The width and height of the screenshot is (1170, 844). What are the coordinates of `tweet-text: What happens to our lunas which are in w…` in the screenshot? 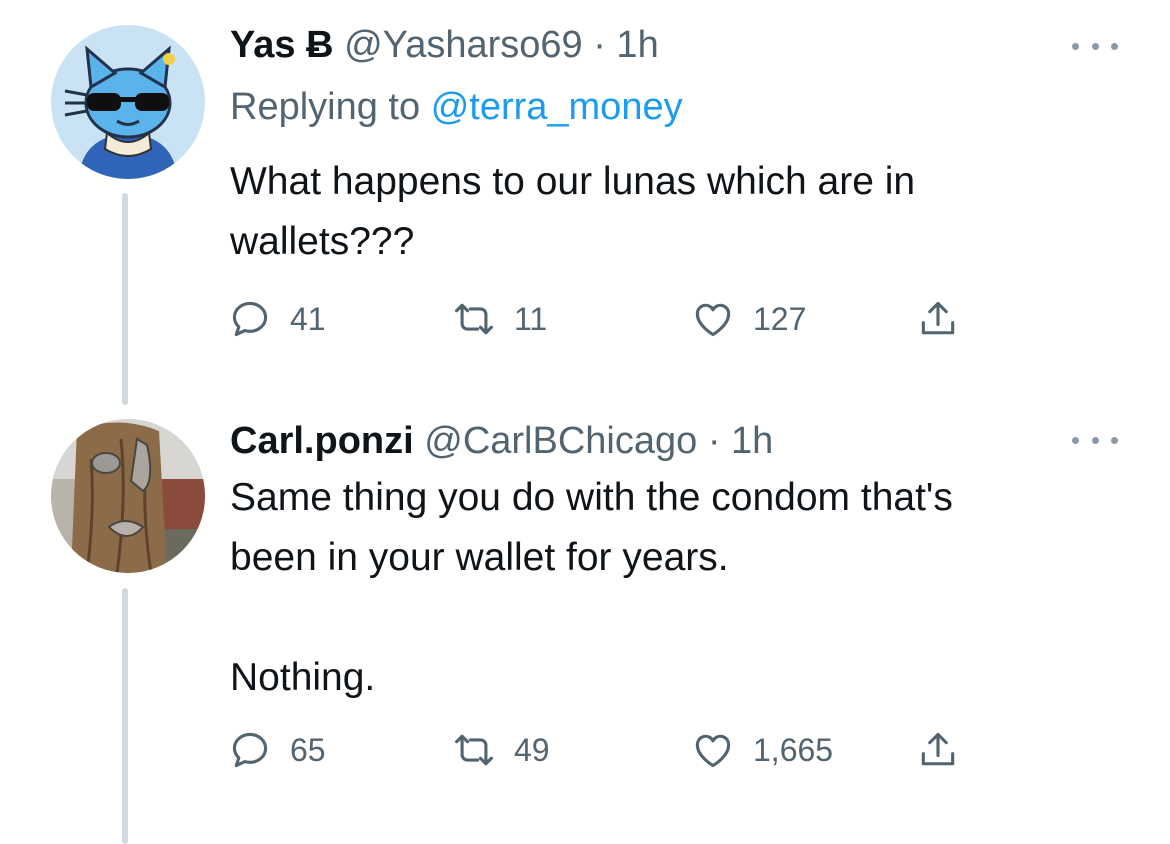 It's located at (572, 212).